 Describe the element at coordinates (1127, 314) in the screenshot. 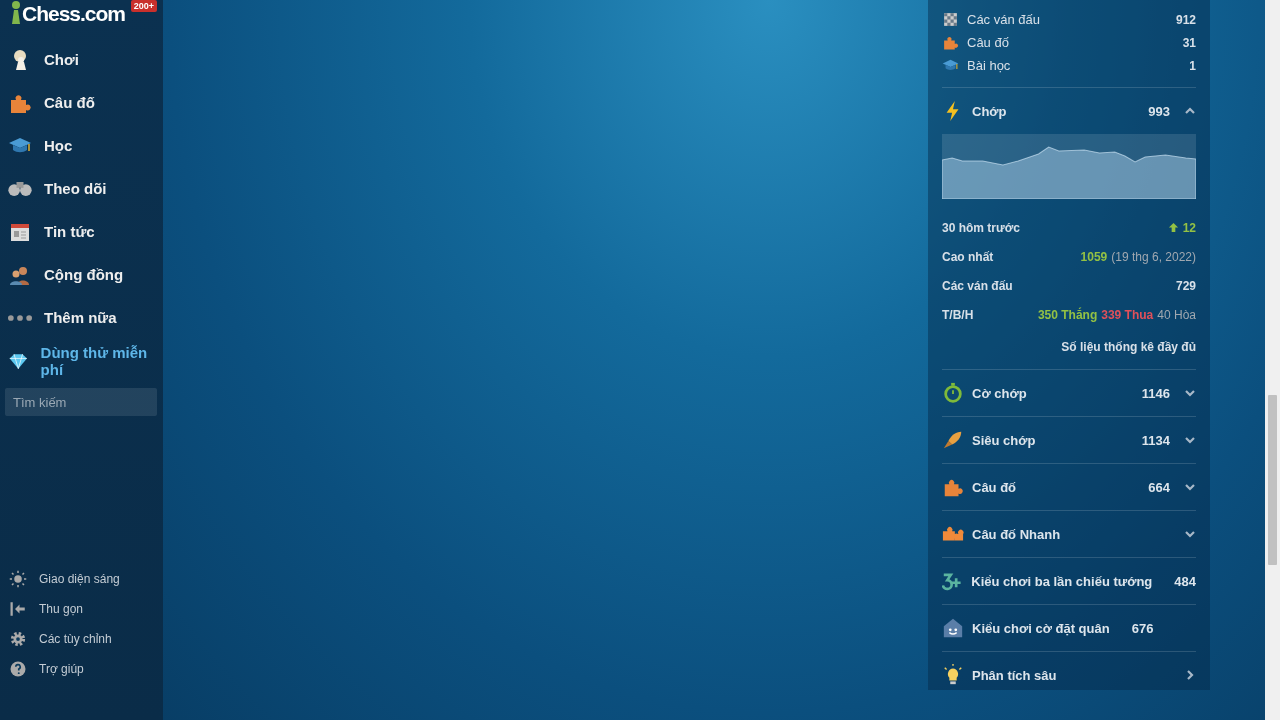

I see `losses-count: 339 Thua` at that location.